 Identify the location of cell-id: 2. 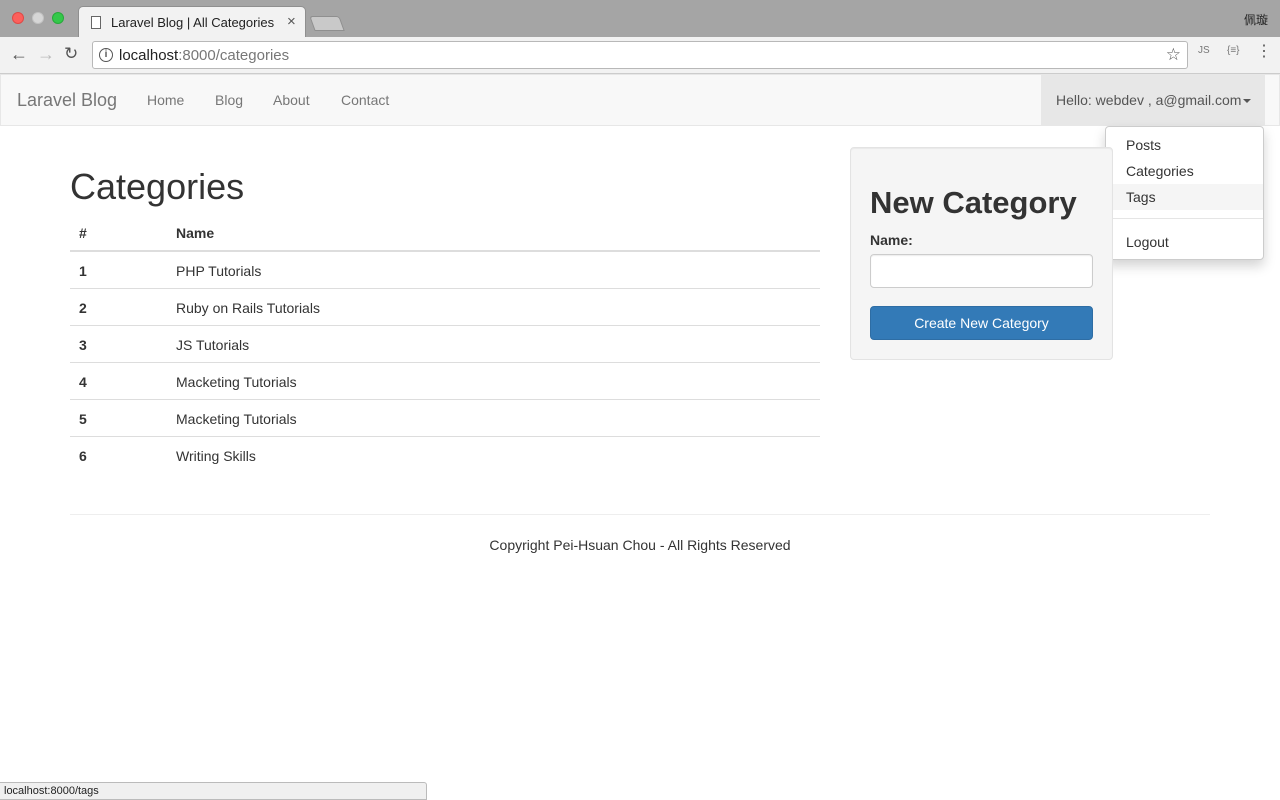
(83, 308).